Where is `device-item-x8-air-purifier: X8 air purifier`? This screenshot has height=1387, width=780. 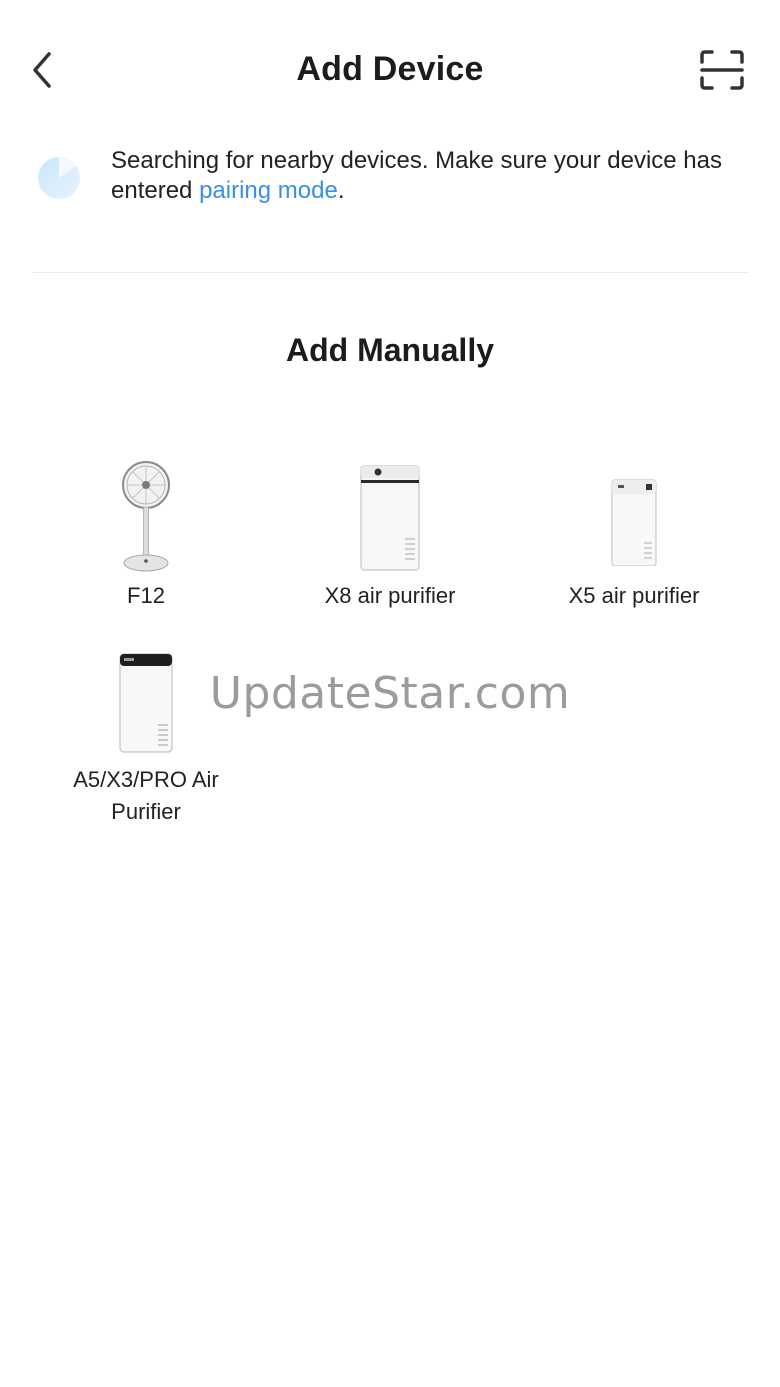
device-item-x8-air-purifier: X8 air purifier is located at coordinates (390, 534).